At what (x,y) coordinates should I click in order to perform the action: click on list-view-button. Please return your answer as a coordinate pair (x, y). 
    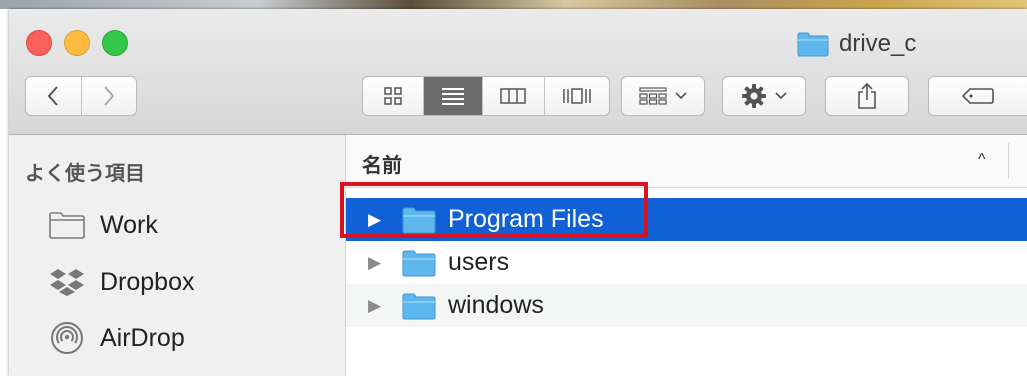
    Looking at the image, I should click on (452, 96).